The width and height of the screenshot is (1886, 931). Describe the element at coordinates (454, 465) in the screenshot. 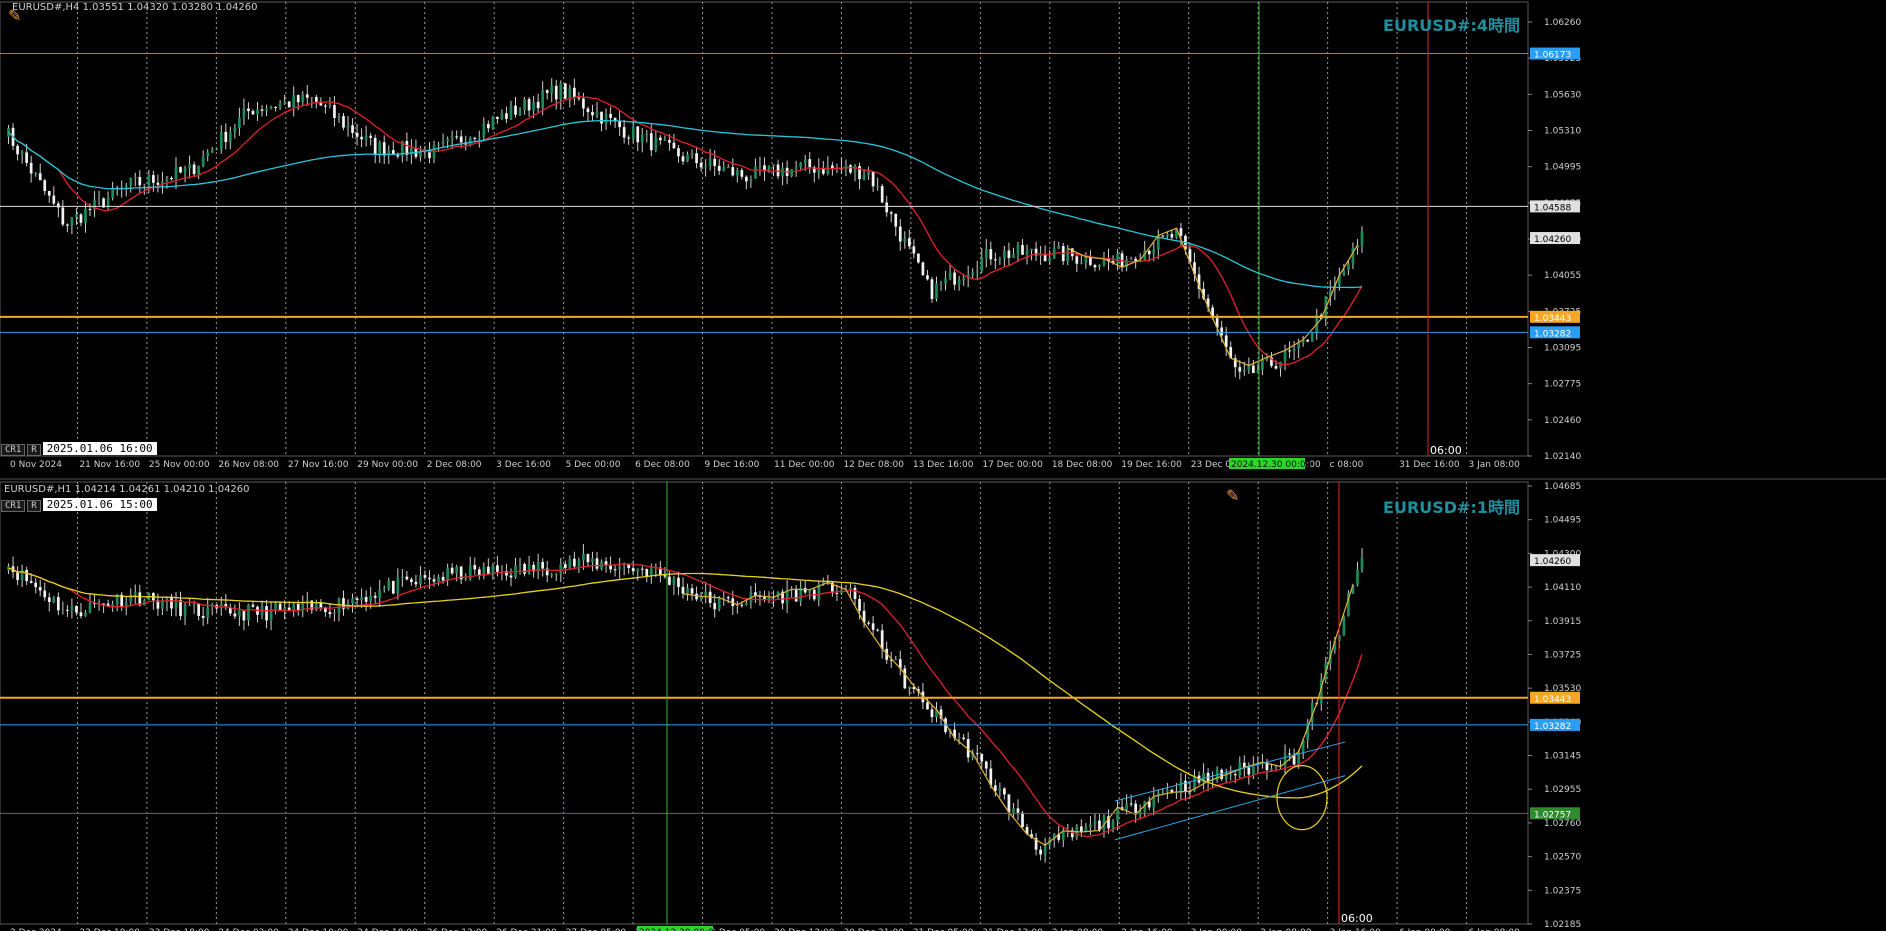

I see `time-tick-label: 2 Dec 08:00` at that location.